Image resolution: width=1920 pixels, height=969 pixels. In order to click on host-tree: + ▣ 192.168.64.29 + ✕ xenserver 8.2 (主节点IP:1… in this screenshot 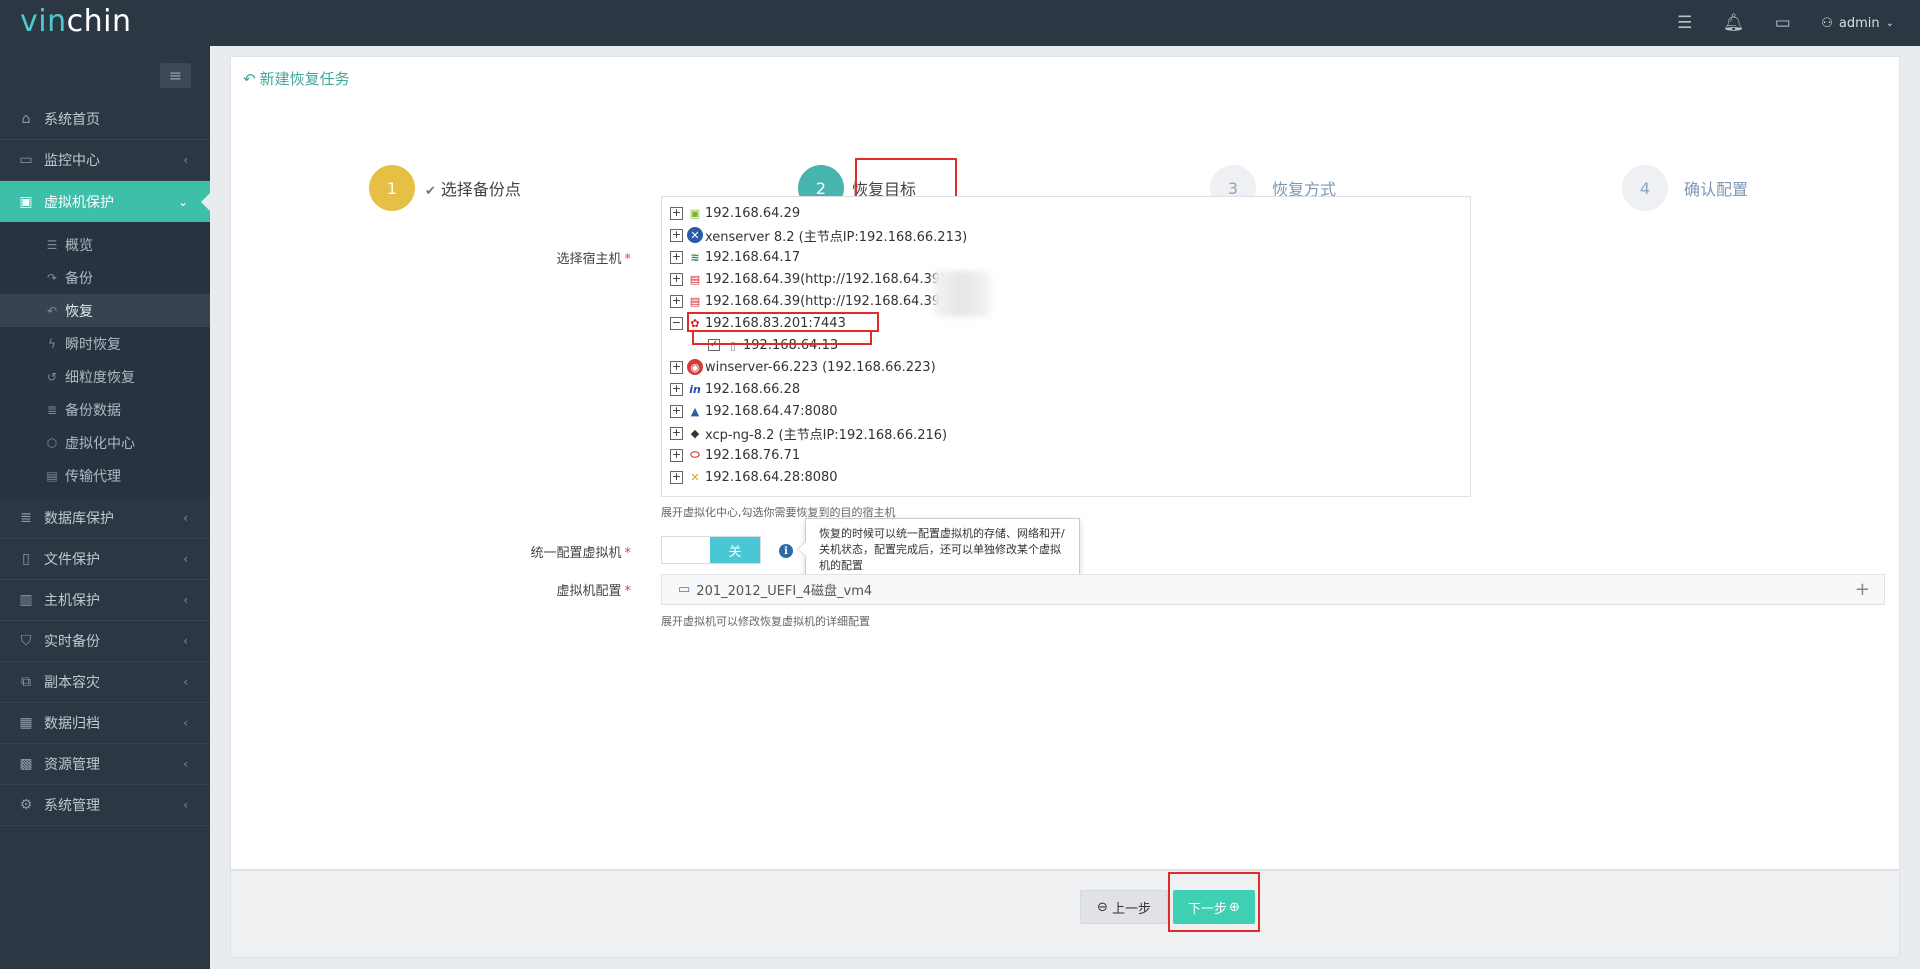, I will do `click(1066, 346)`.